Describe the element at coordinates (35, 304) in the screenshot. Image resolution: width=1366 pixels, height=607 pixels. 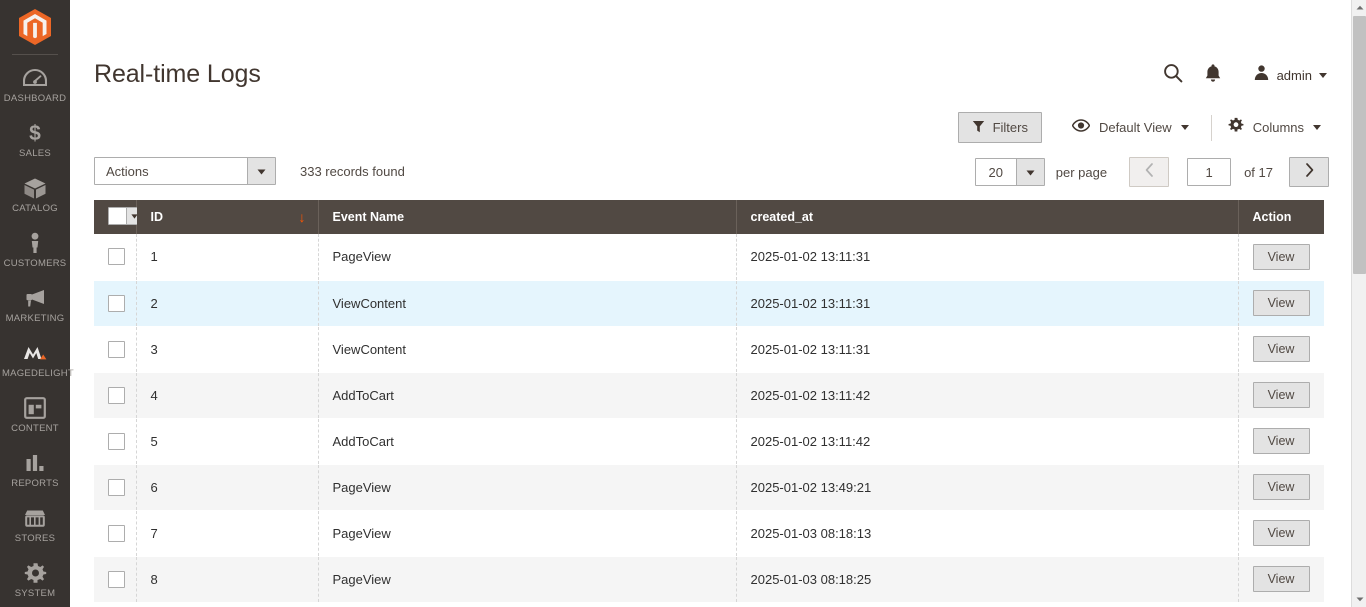
I see `sidebar-item-marketing: MARKETING` at that location.